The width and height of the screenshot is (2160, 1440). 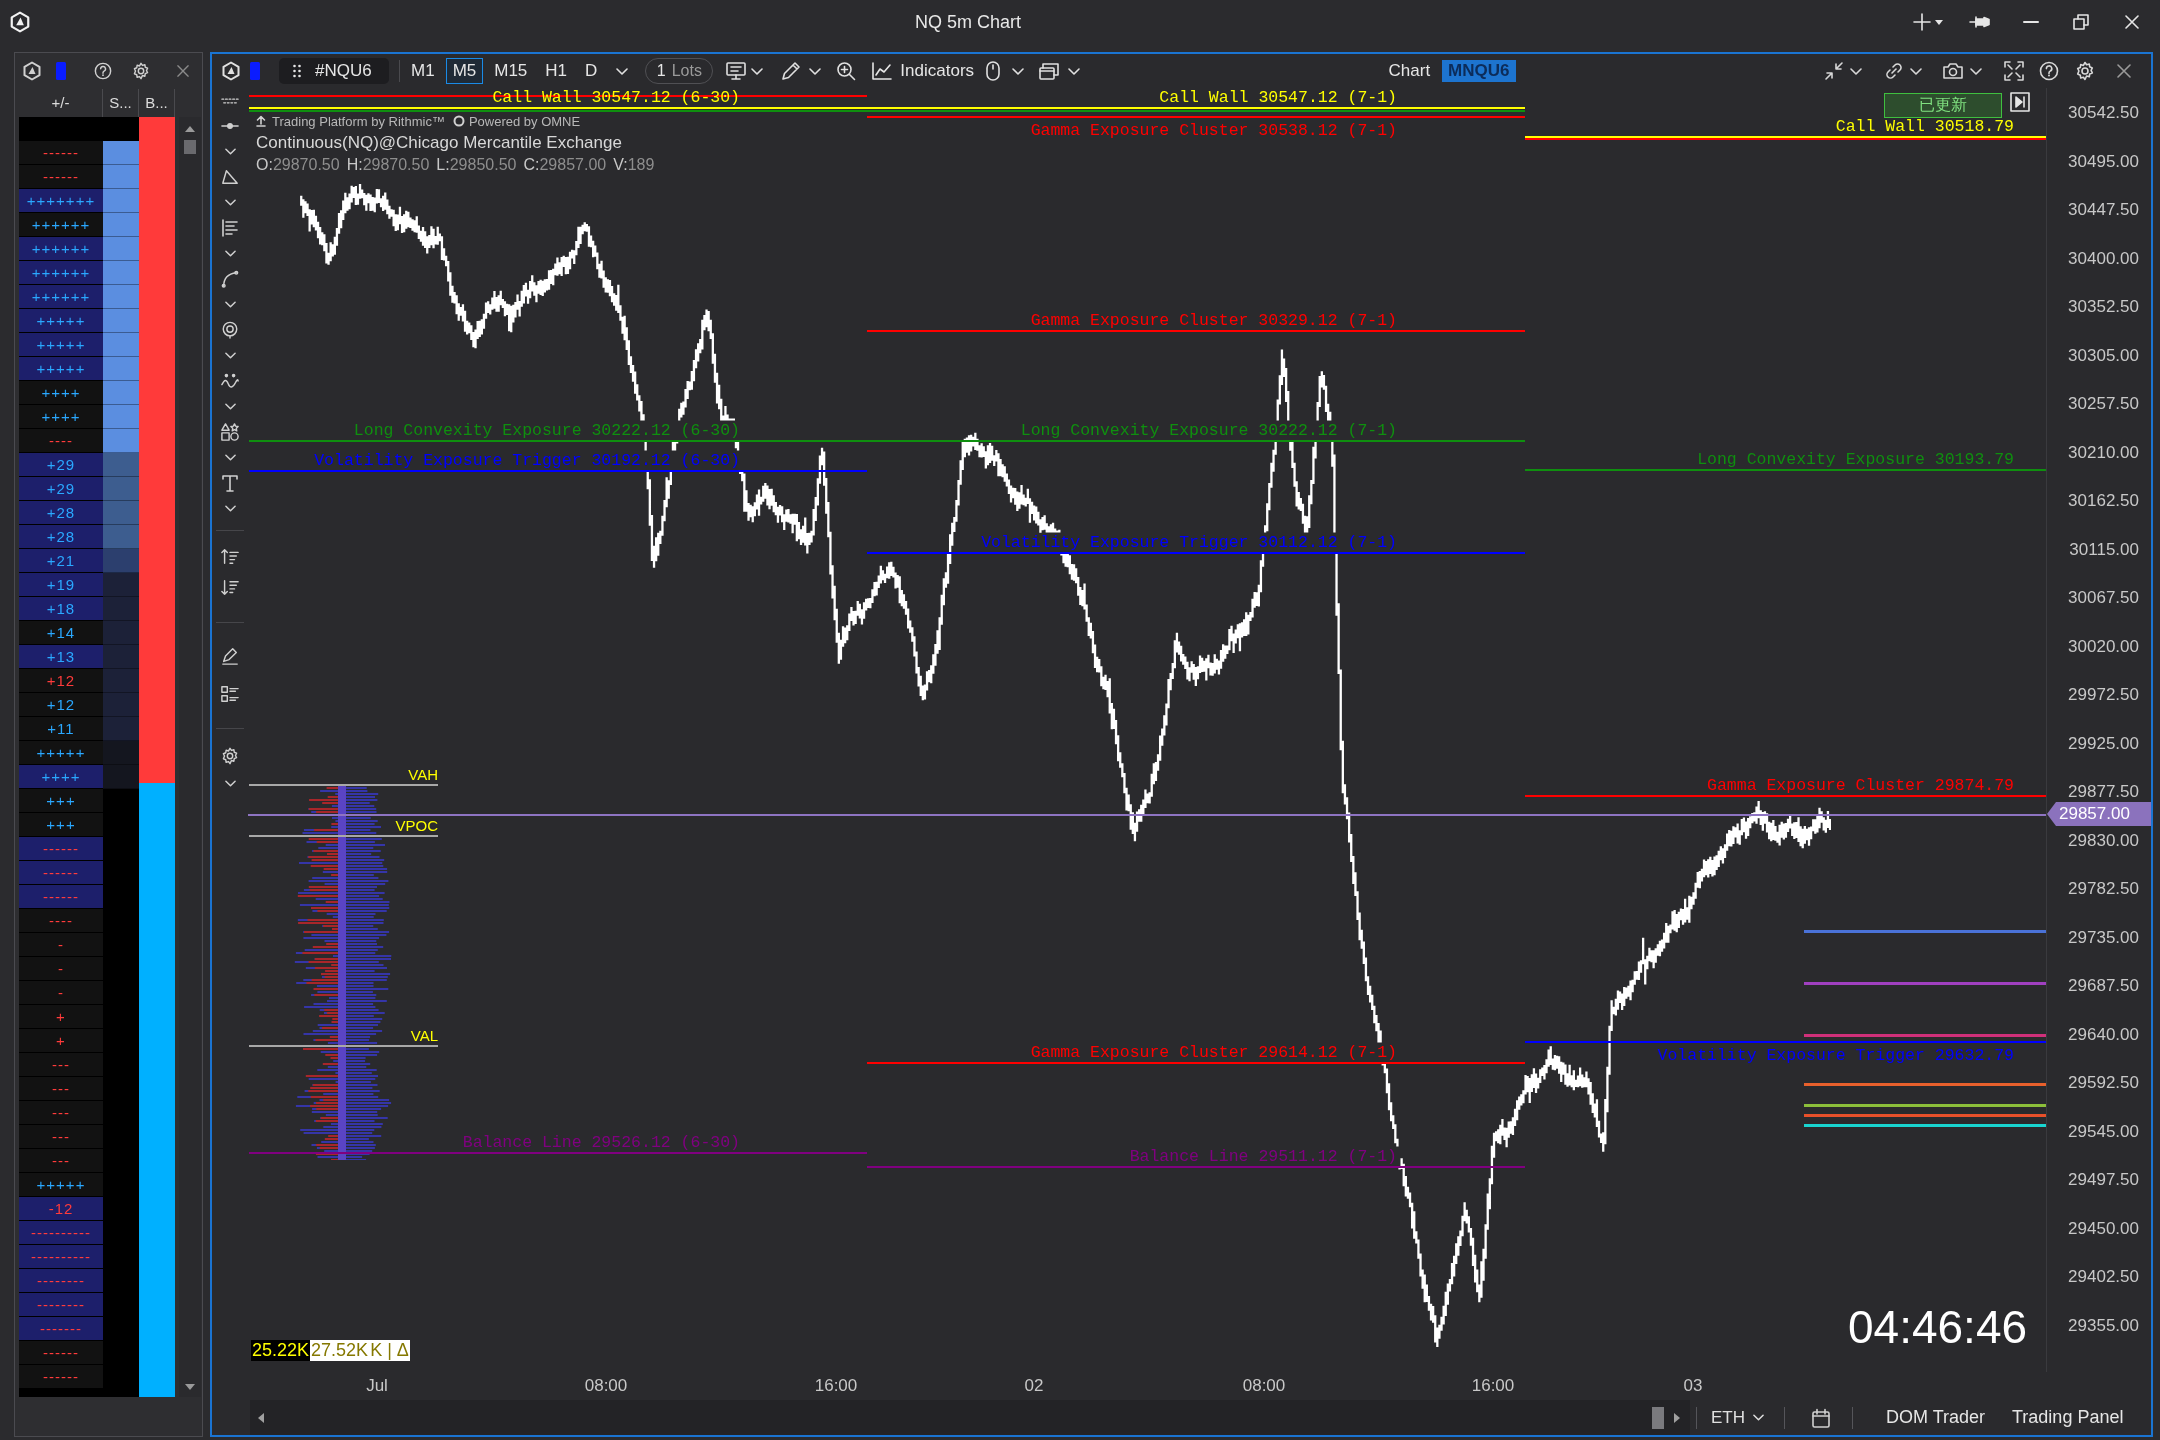 I want to click on price-label: 30162.50, so click(x=2103, y=501).